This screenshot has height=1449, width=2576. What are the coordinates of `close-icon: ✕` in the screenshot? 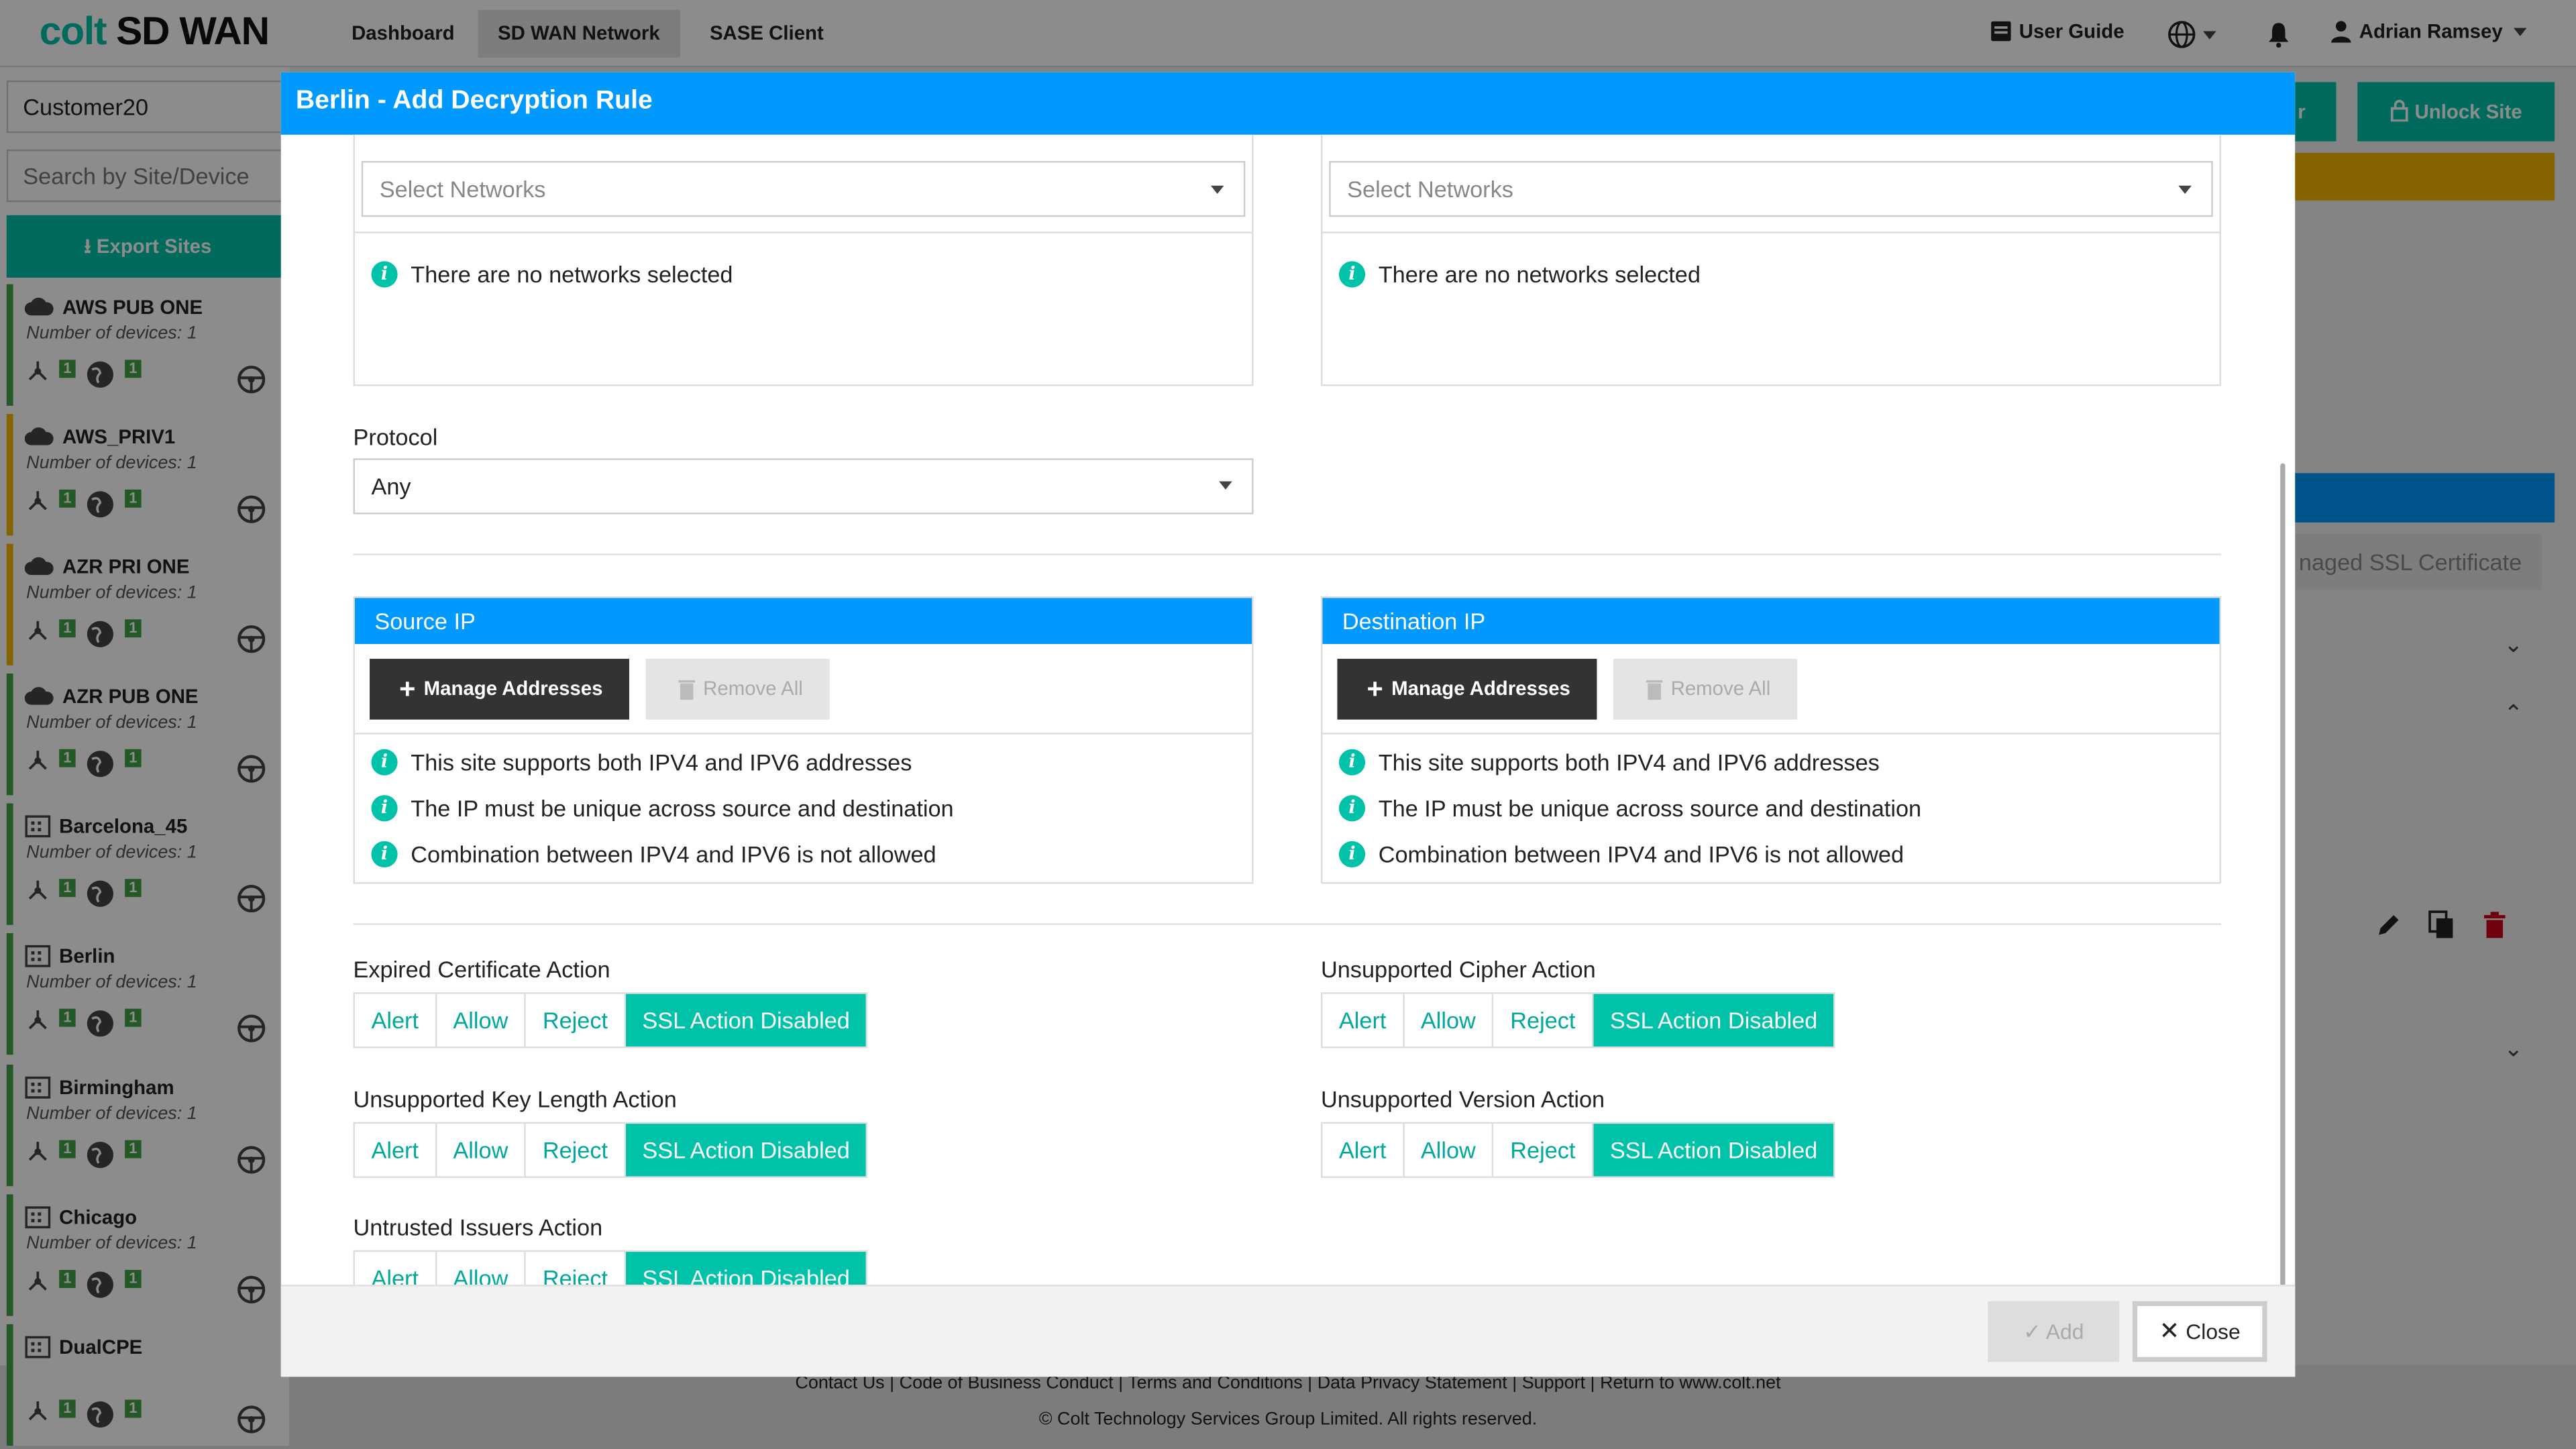 It's located at (2169, 1332).